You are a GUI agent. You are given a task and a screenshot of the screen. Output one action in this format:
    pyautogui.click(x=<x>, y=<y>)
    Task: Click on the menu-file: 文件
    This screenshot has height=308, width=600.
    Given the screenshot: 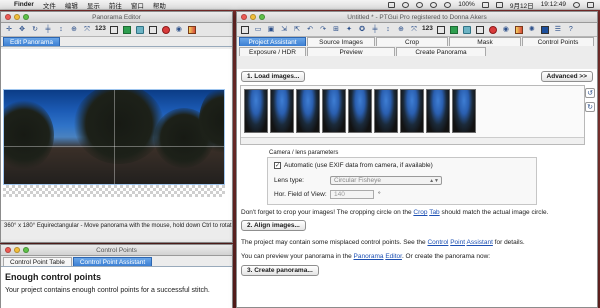 What is the action you would take?
    pyautogui.click(x=49, y=5)
    